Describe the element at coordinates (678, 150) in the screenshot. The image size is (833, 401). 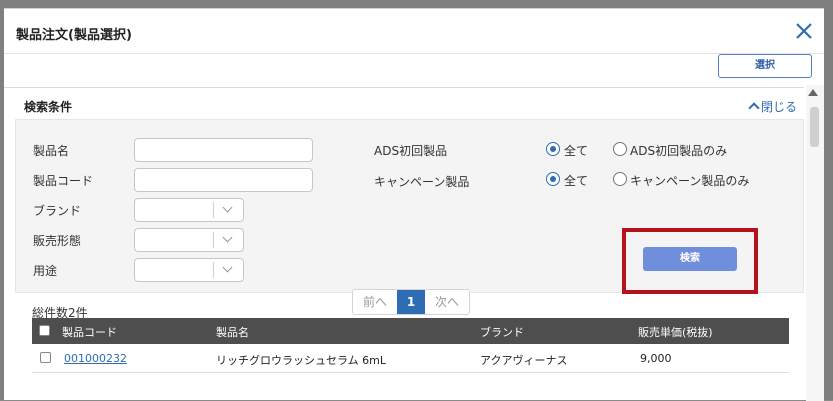
I see `ads-only-label: ADS初回製品のみ` at that location.